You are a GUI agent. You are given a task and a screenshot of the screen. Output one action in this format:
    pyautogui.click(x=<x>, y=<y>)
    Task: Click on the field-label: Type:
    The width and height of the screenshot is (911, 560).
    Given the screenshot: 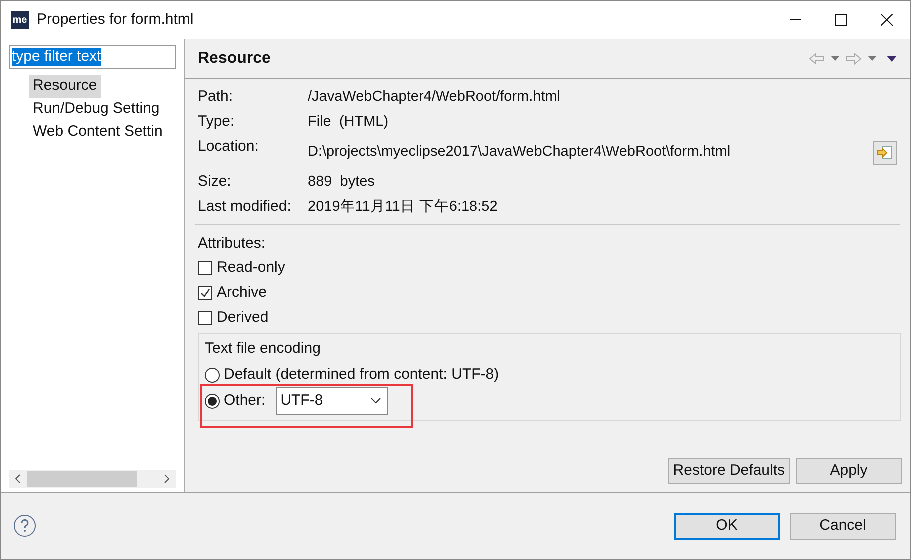 What is the action you would take?
    pyautogui.click(x=217, y=122)
    